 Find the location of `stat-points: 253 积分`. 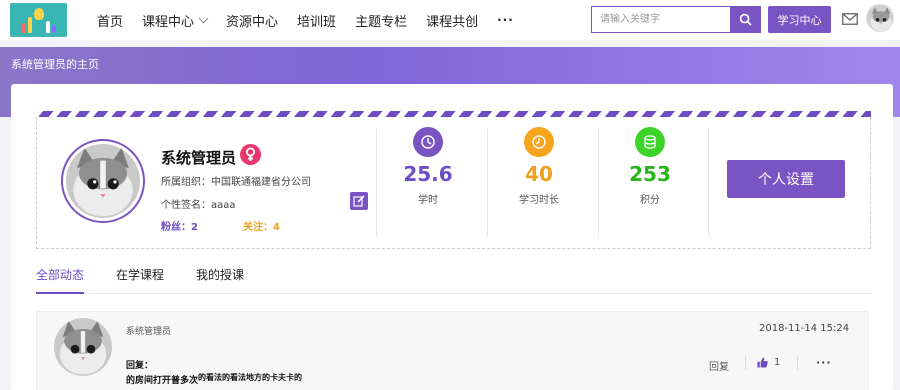

stat-points: 253 积分 is located at coordinates (650, 166).